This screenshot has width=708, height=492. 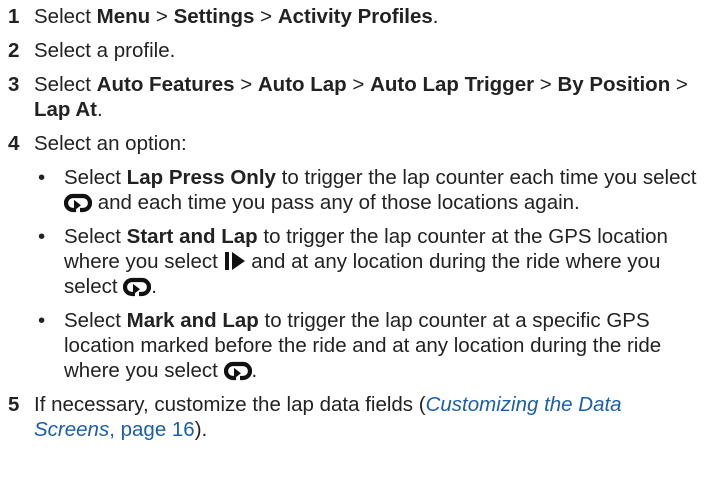 I want to click on mark-and-lap-term: Mark and Lap, so click(x=192, y=320).